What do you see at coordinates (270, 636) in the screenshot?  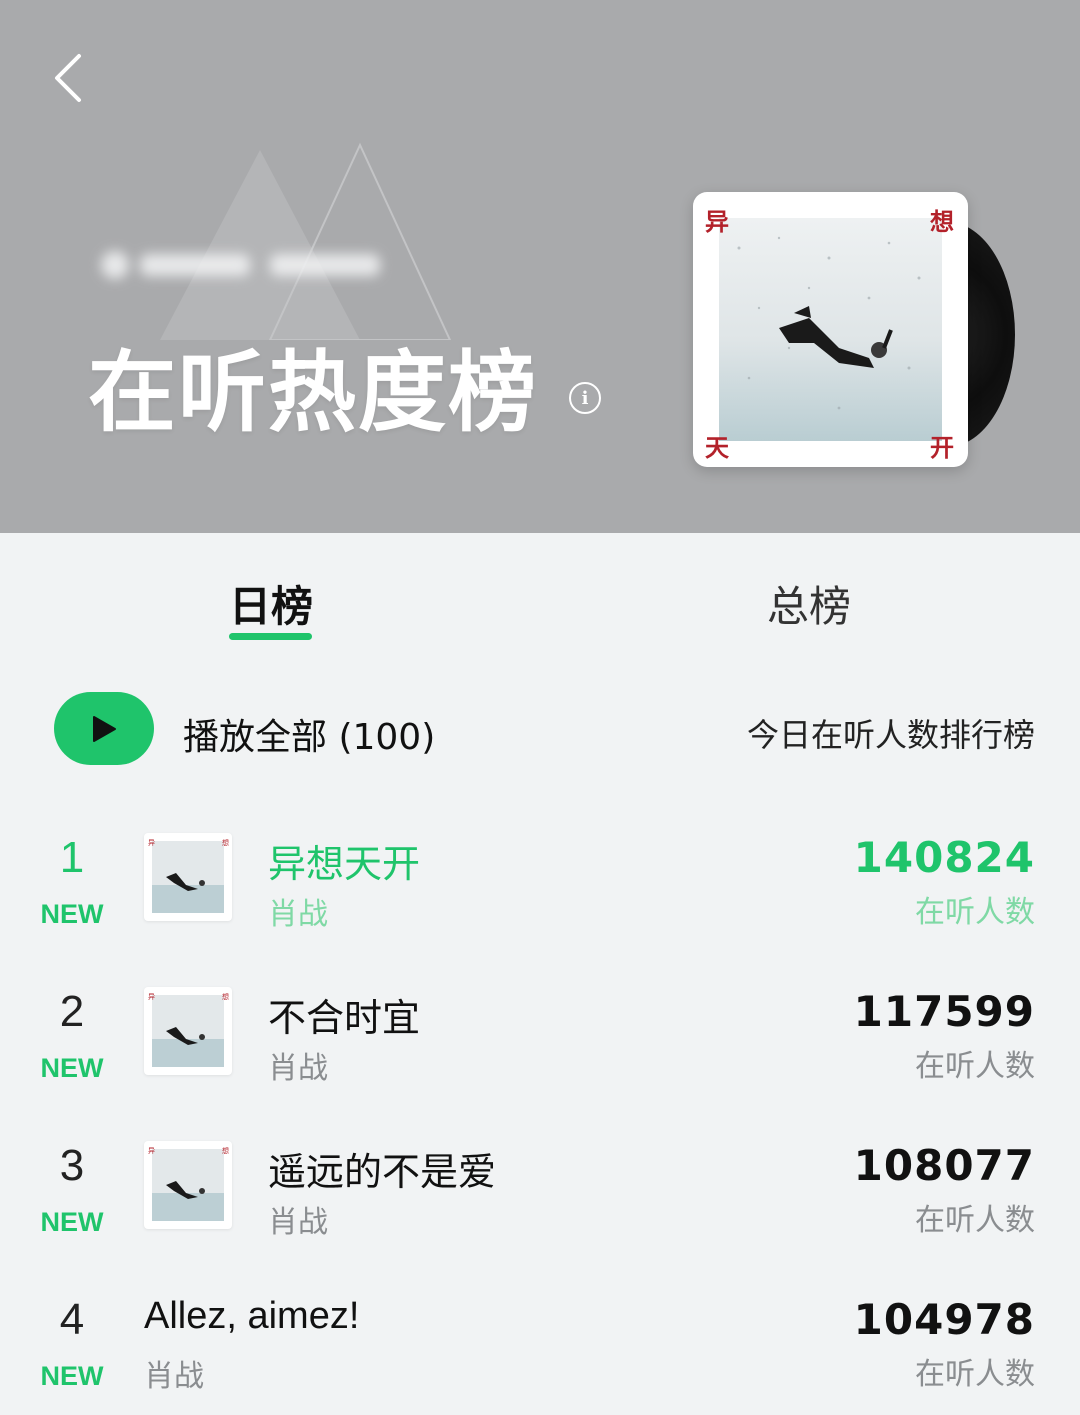 I see `tab-indicator` at bounding box center [270, 636].